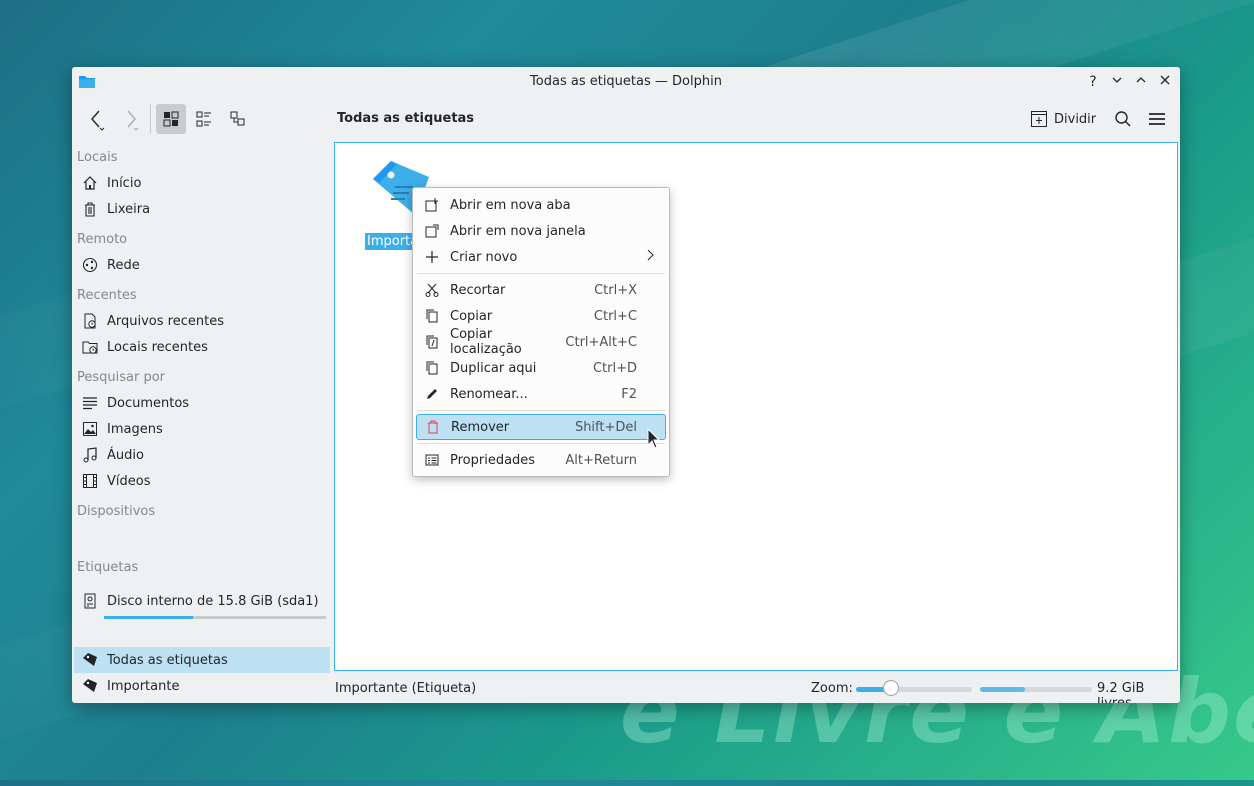 The image size is (1254, 786). Describe the element at coordinates (432, 342) in the screenshot. I see `copy-path-icon` at that location.